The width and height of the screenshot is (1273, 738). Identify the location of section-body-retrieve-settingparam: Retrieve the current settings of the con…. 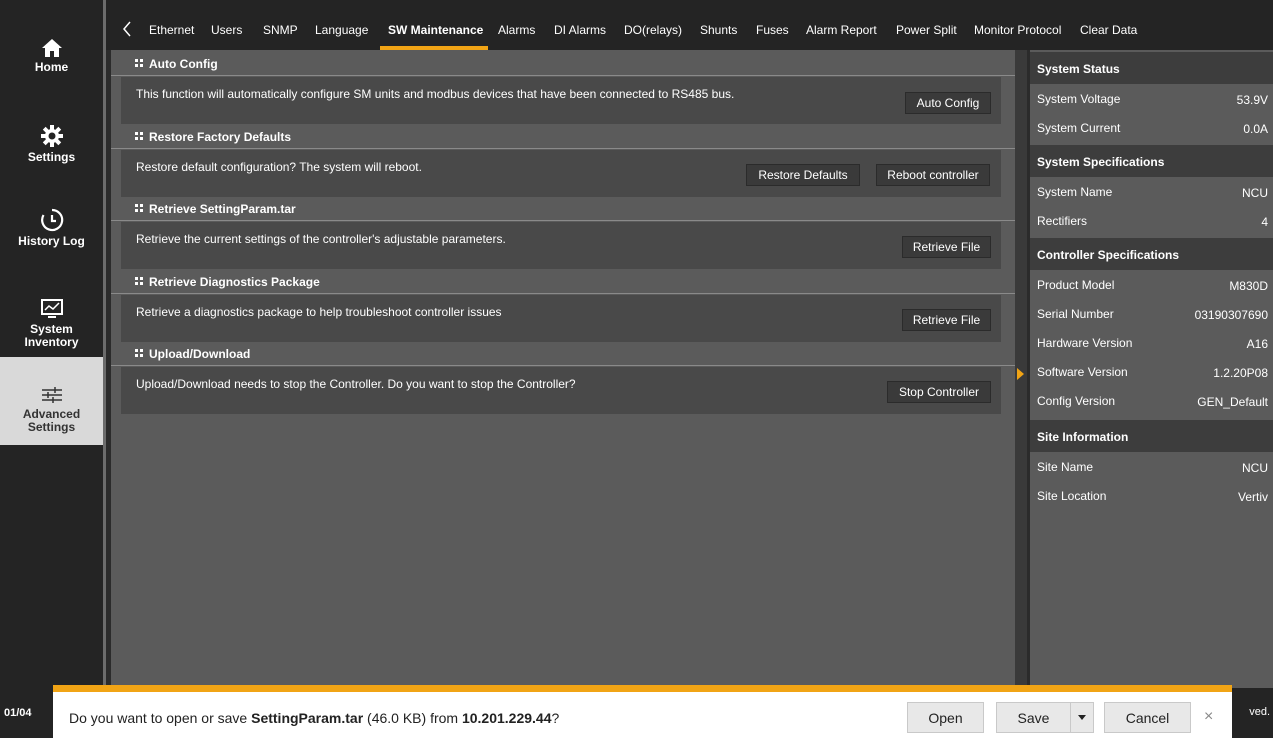
(561, 245).